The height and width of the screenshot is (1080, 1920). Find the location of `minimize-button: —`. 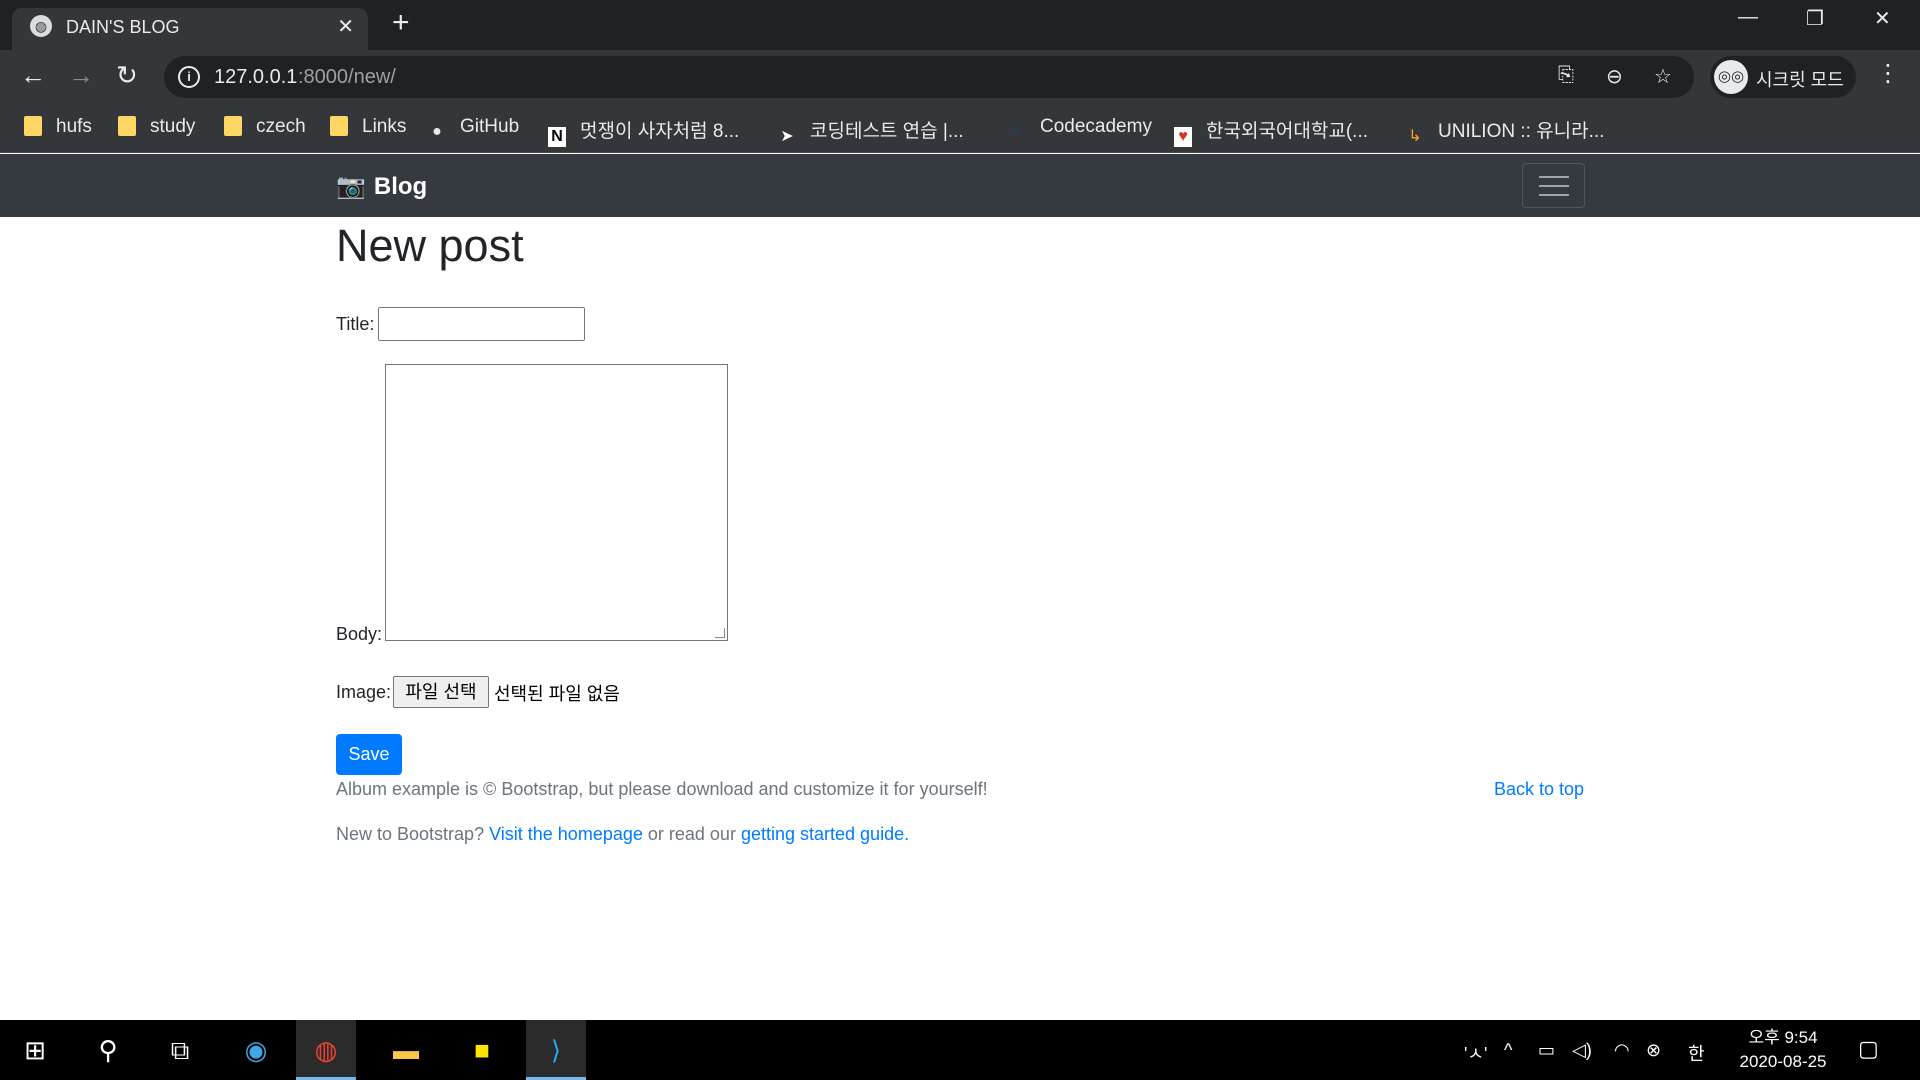

minimize-button: — is located at coordinates (1748, 17).